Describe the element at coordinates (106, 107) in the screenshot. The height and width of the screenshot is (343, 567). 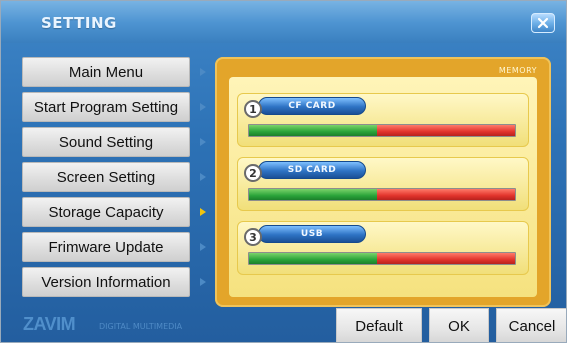
I see `sidebar-item-start-program-setting: Start Program Setting` at that location.